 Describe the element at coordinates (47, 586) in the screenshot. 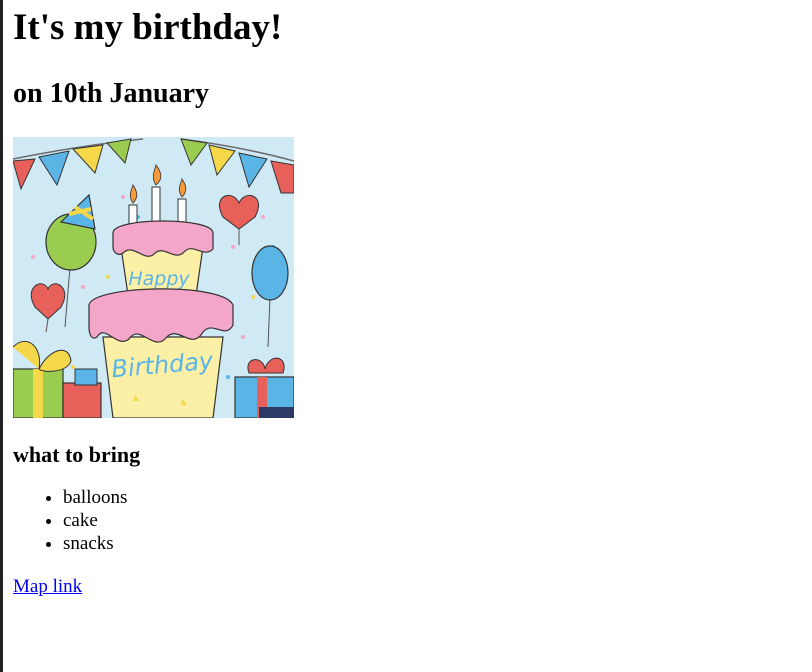

I see `map-link: Map link` at that location.